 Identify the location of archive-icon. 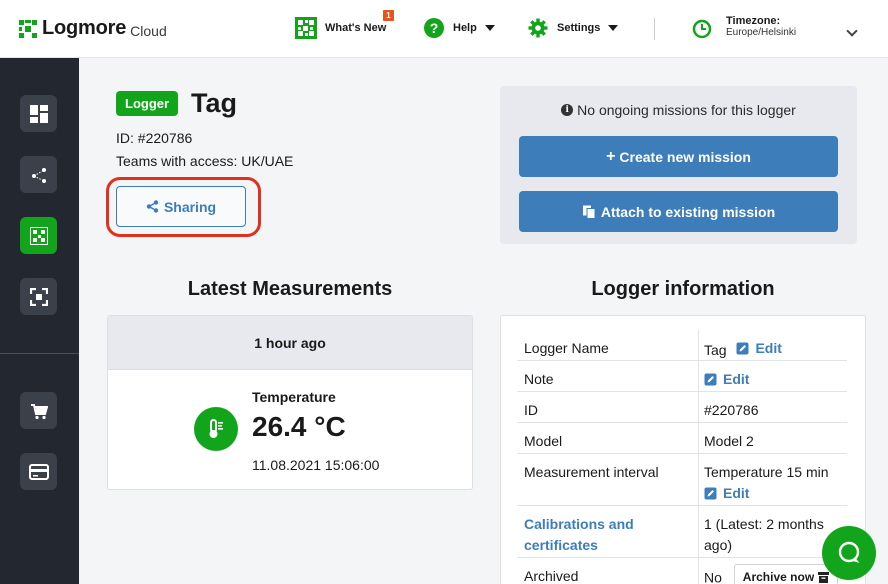
(824, 577).